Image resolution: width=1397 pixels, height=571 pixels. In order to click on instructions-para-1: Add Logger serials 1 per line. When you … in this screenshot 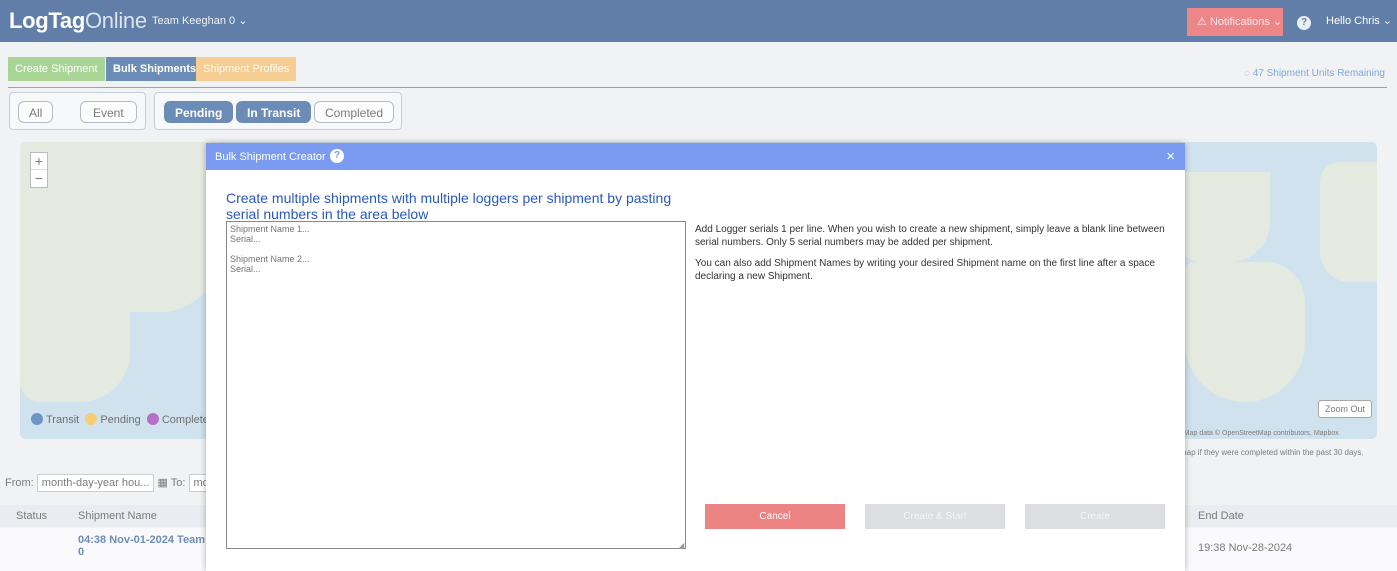, I will do `click(930, 236)`.